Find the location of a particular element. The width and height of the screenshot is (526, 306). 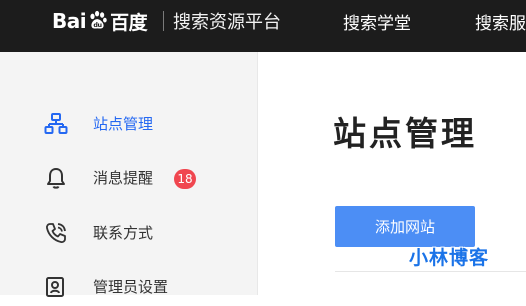

logo-text-left: Bai is located at coordinates (69, 21).